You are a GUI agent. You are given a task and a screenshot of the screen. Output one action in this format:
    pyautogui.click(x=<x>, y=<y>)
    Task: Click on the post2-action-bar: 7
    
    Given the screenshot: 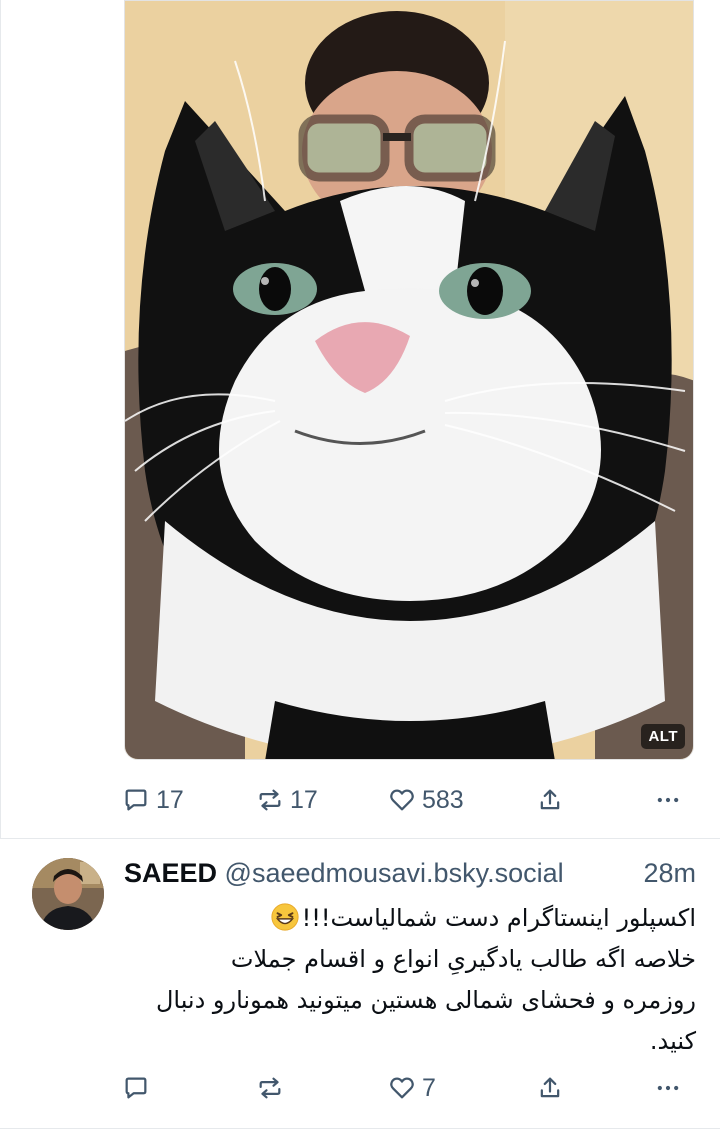 What is the action you would take?
    pyautogui.click(x=407, y=1088)
    